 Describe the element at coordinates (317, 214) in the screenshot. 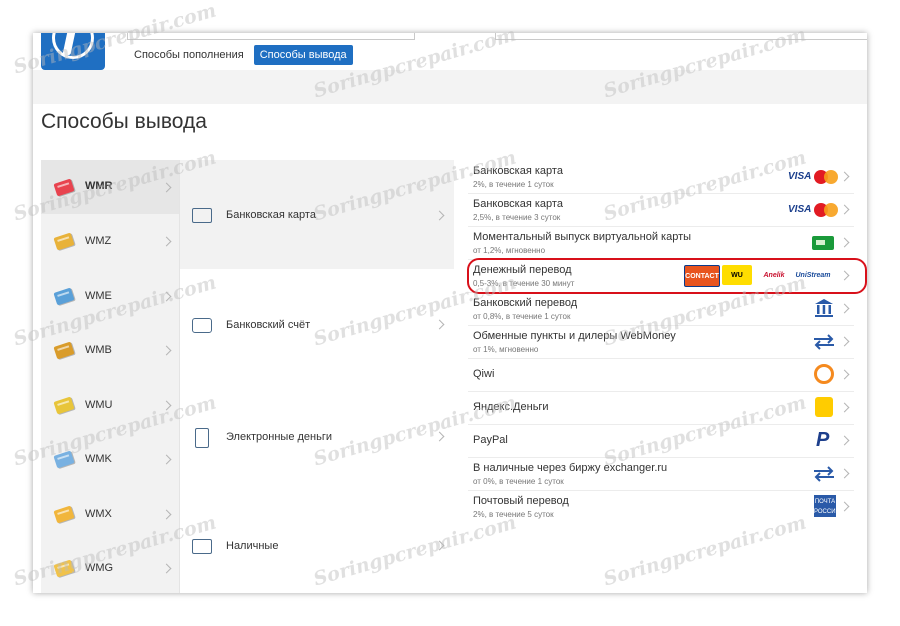

I see `category-bank-card: Банковская карта` at that location.